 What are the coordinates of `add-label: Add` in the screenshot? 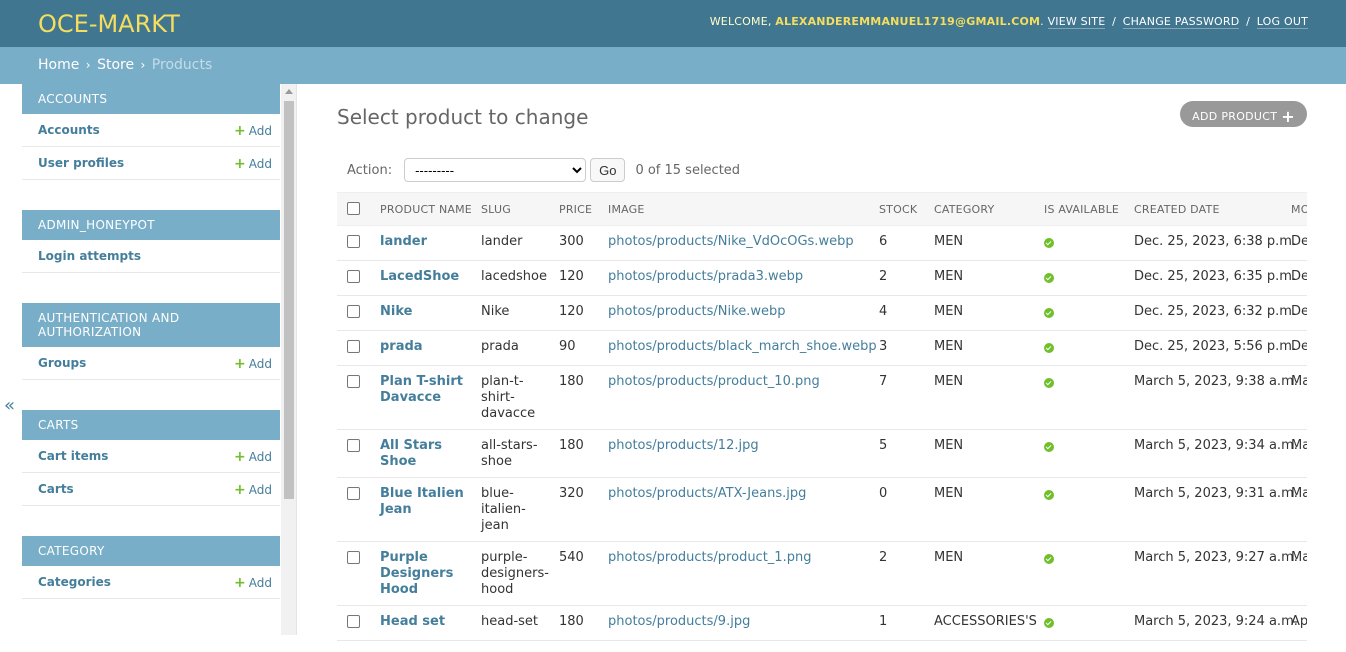 It's located at (260, 490).